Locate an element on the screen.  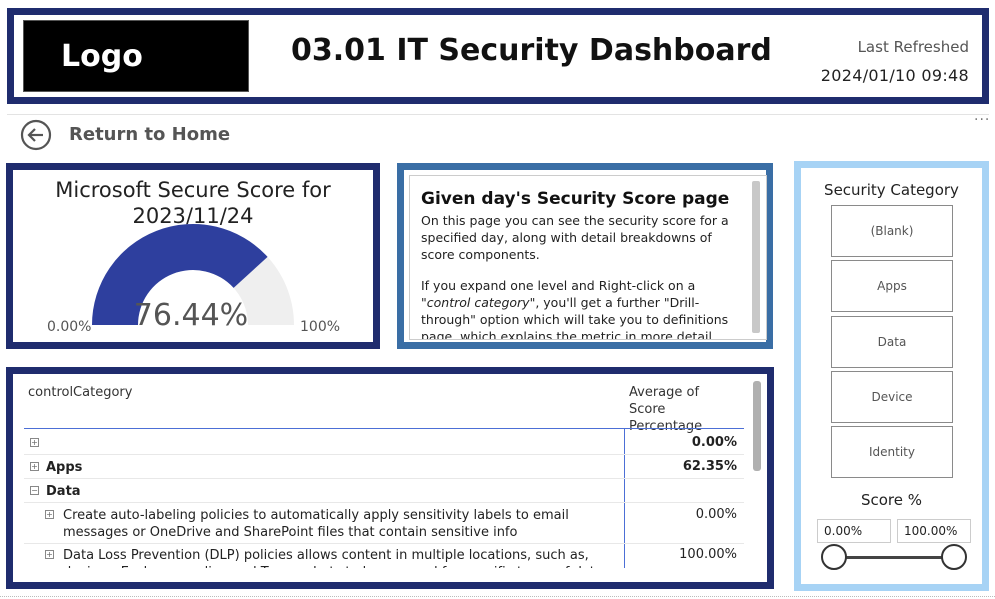
range-max-handle is located at coordinates (954, 557).